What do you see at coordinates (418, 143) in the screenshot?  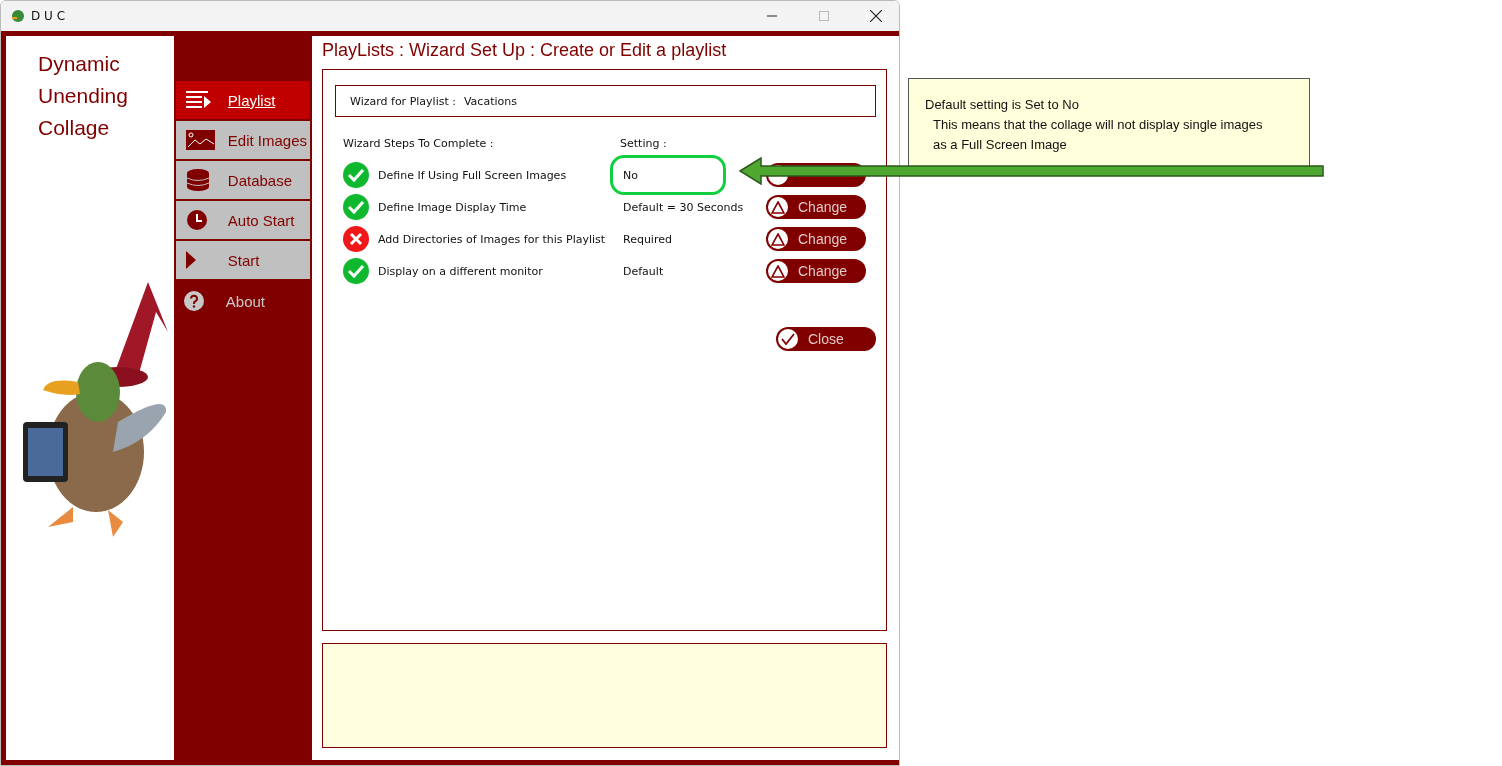 I see `column-heading: Wizard Steps To Complete :` at bounding box center [418, 143].